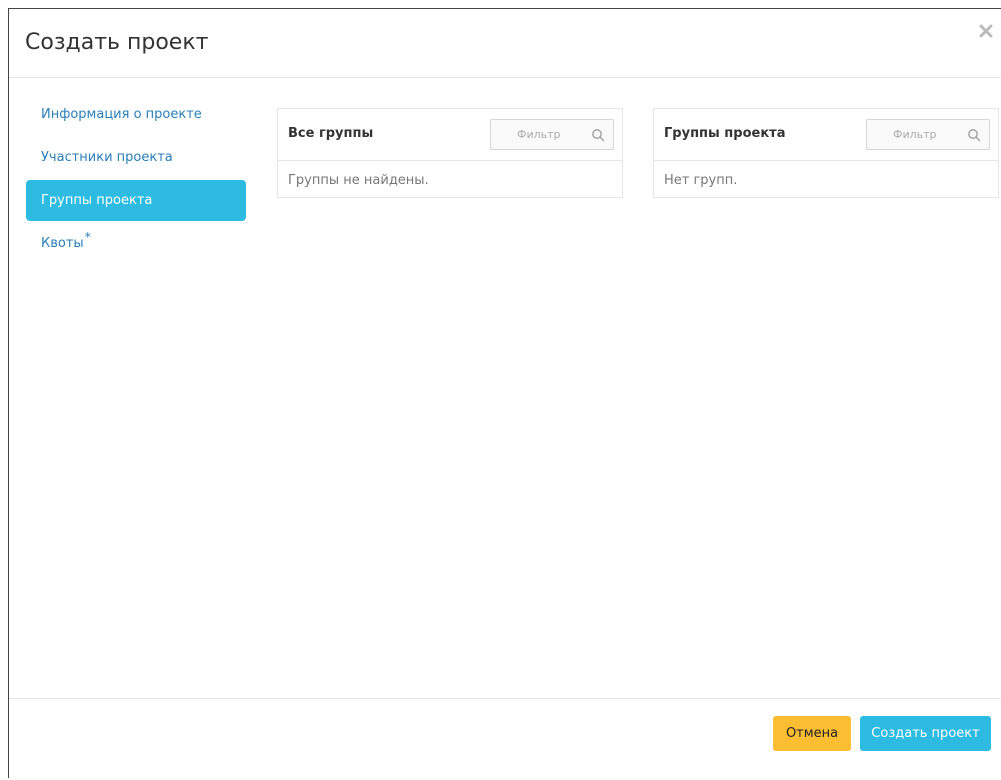 Image resolution: width=1001 pixels, height=780 pixels. I want to click on project-groups-filter, so click(928, 134).